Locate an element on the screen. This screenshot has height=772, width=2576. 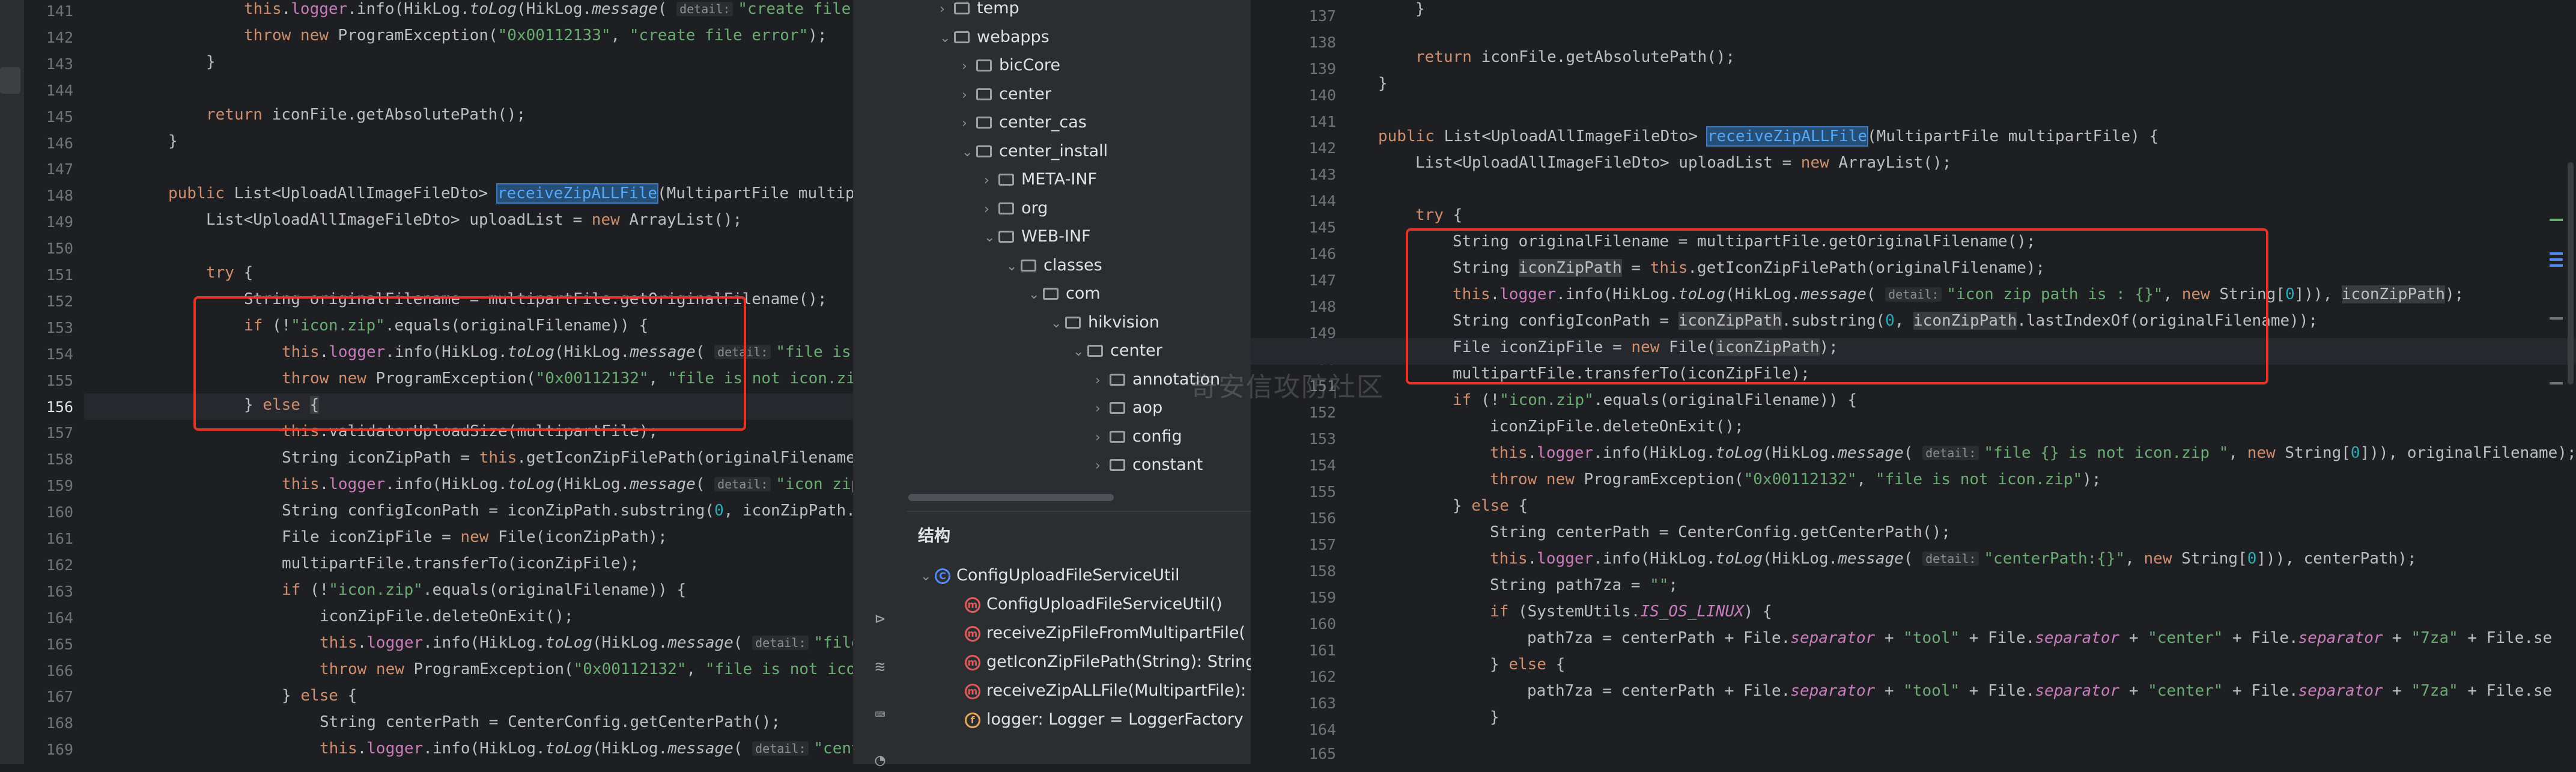
tree-item: › META-INF is located at coordinates (1040, 179).